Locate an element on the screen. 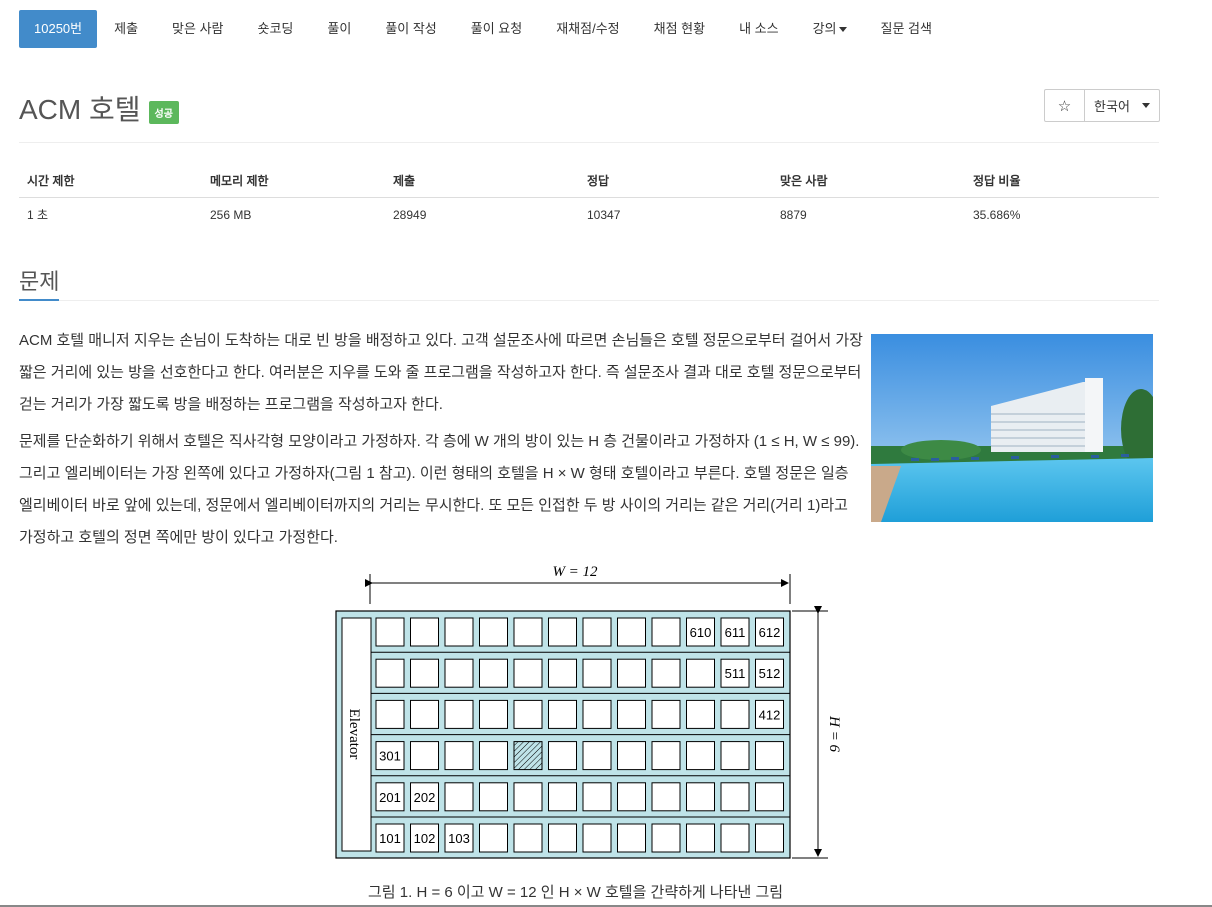 This screenshot has width=1212, height=907. room-4-12: 412 is located at coordinates (769, 714).